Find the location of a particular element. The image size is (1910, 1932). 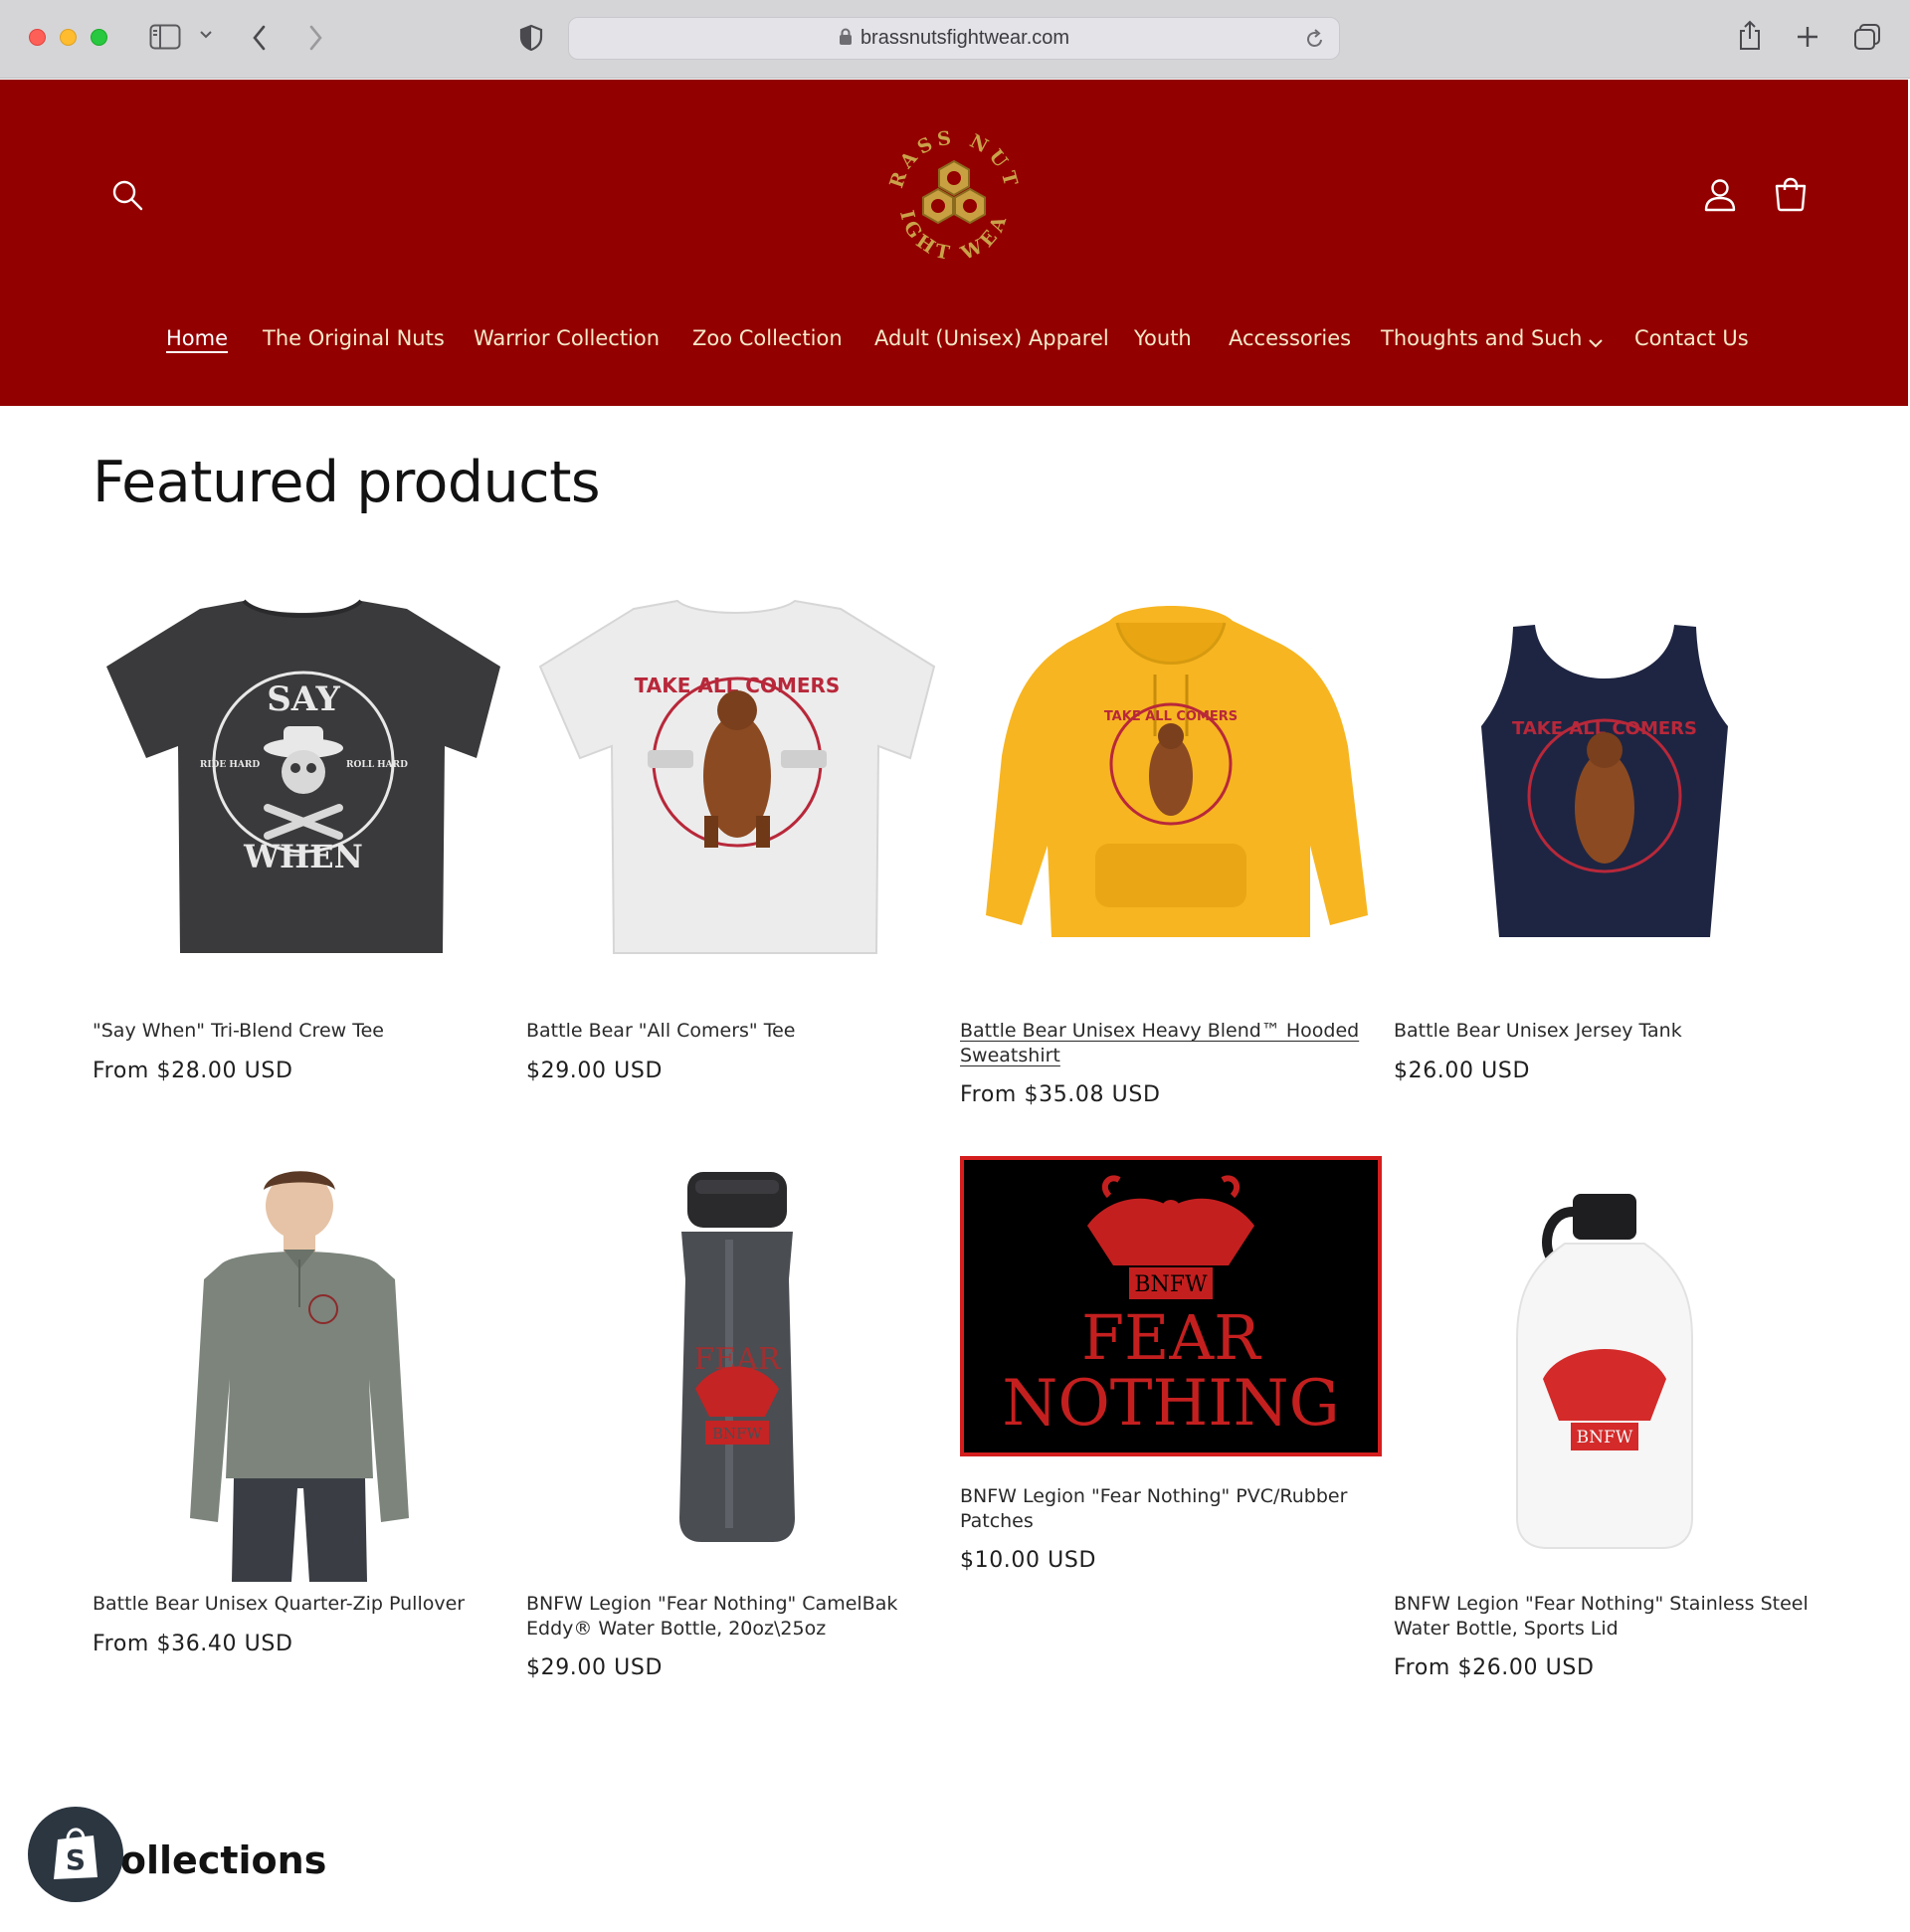

minimize-window-button is located at coordinates (68, 37).